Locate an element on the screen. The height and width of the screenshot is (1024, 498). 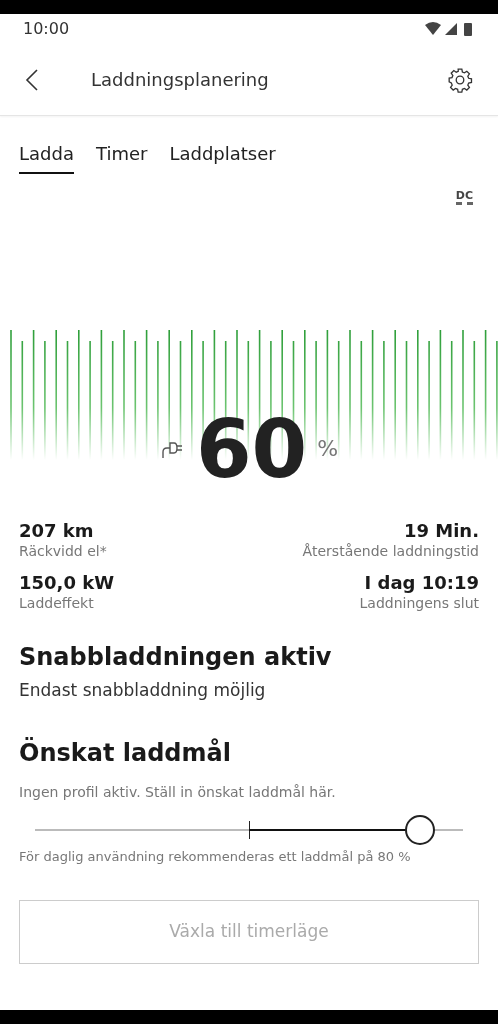
charge-percentage: 60 is located at coordinates (251, 450).